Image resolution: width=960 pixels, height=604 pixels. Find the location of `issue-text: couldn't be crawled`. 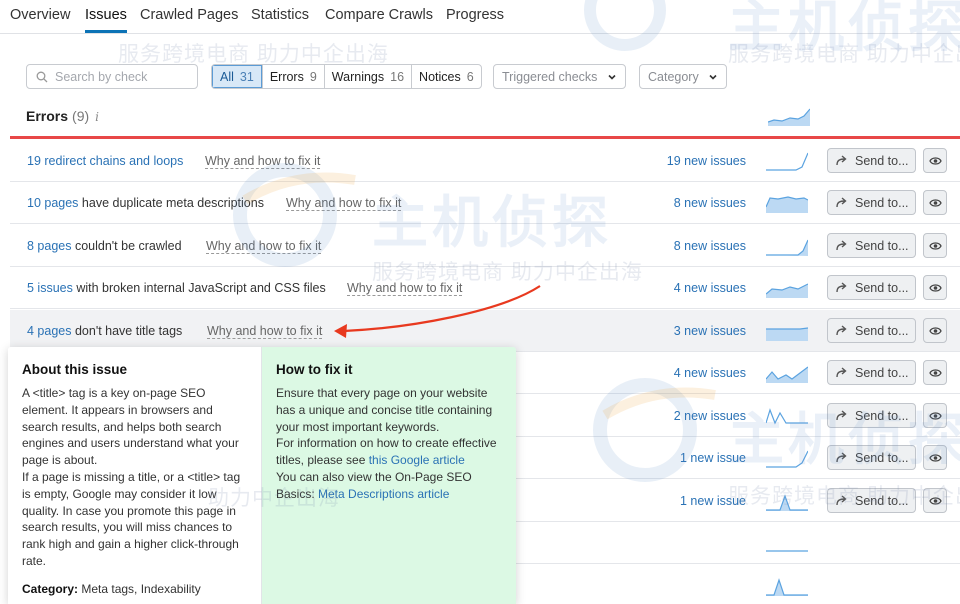

issue-text: couldn't be crawled is located at coordinates (126, 246).